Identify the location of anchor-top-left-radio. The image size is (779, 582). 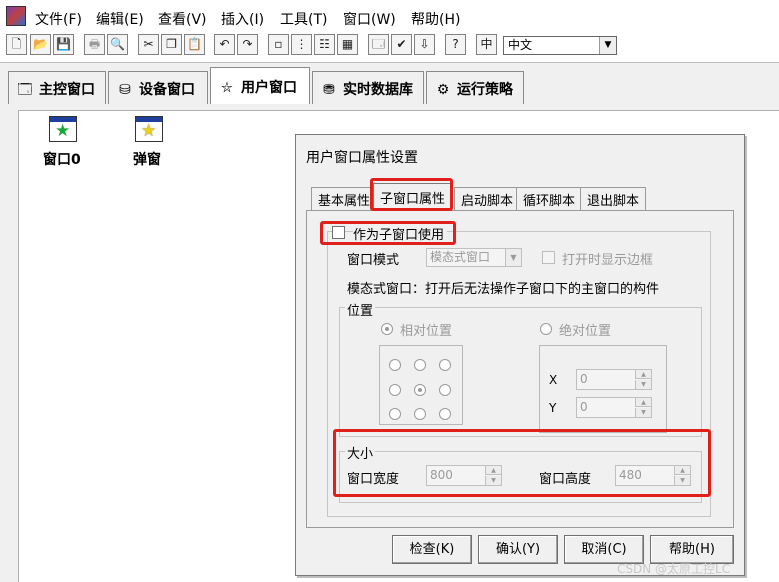
(395, 365).